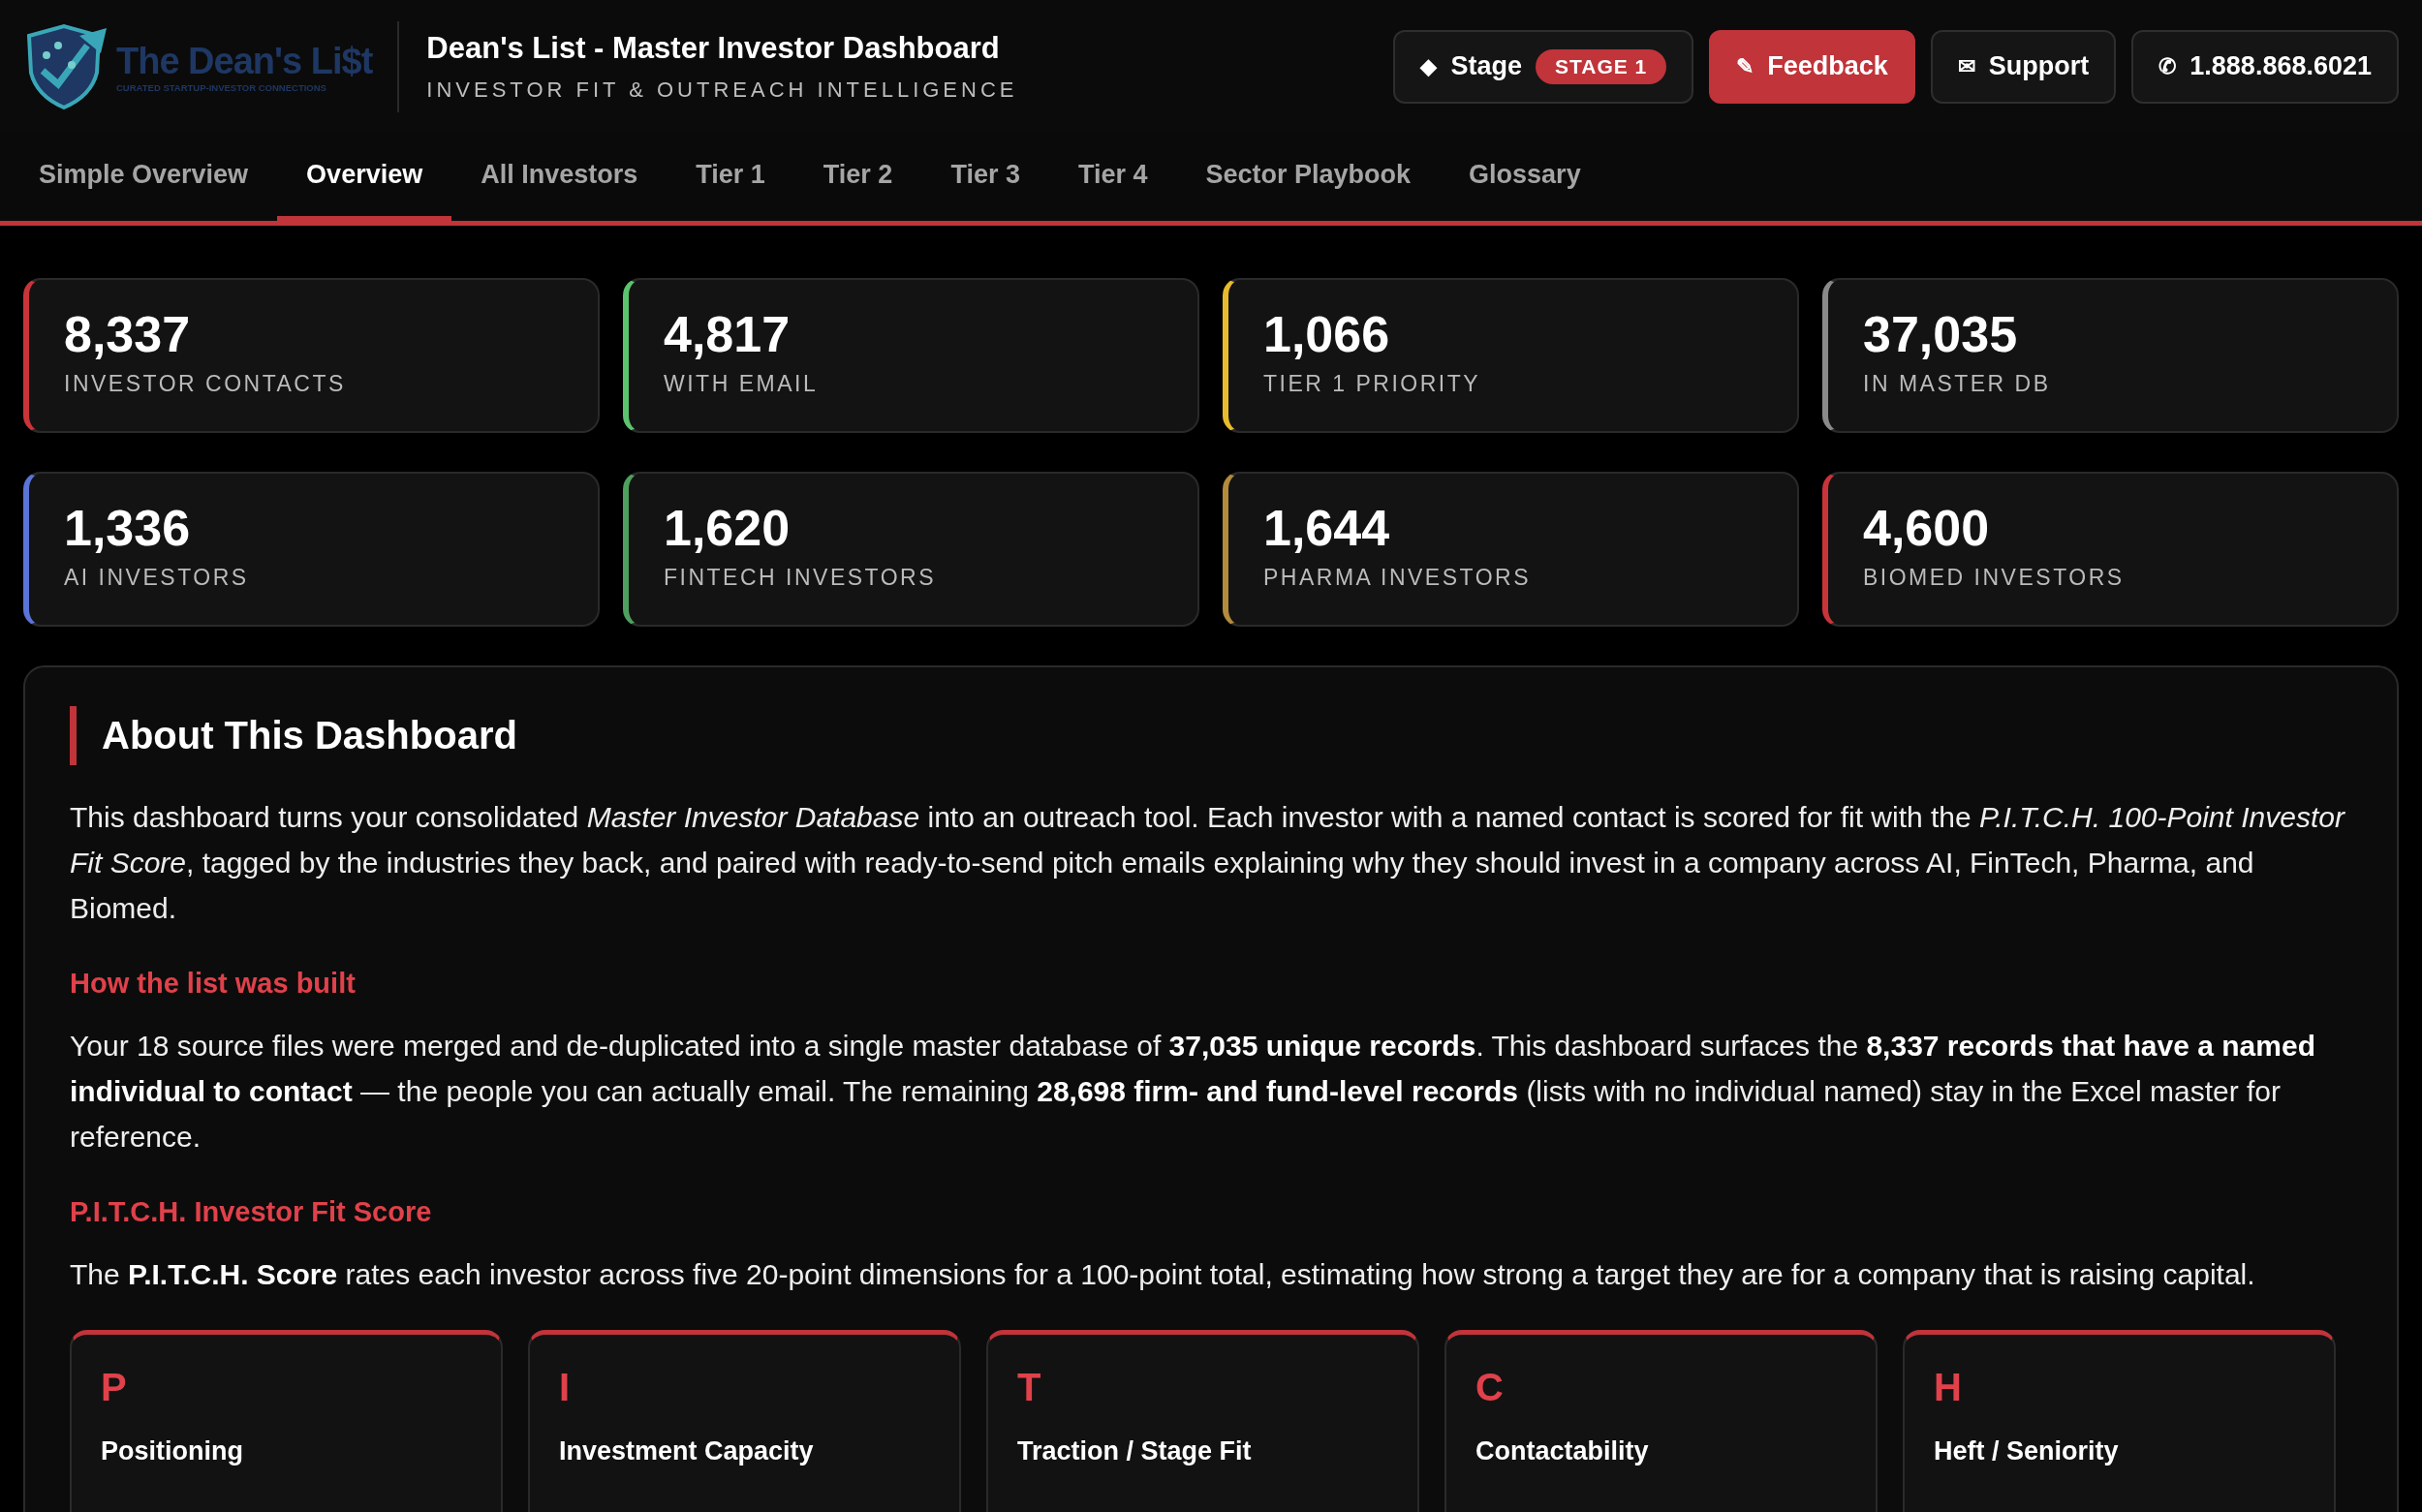 This screenshot has height=1512, width=2422. Describe the element at coordinates (244, 61) in the screenshot. I see `logo-name: The Dean's Li$t` at that location.